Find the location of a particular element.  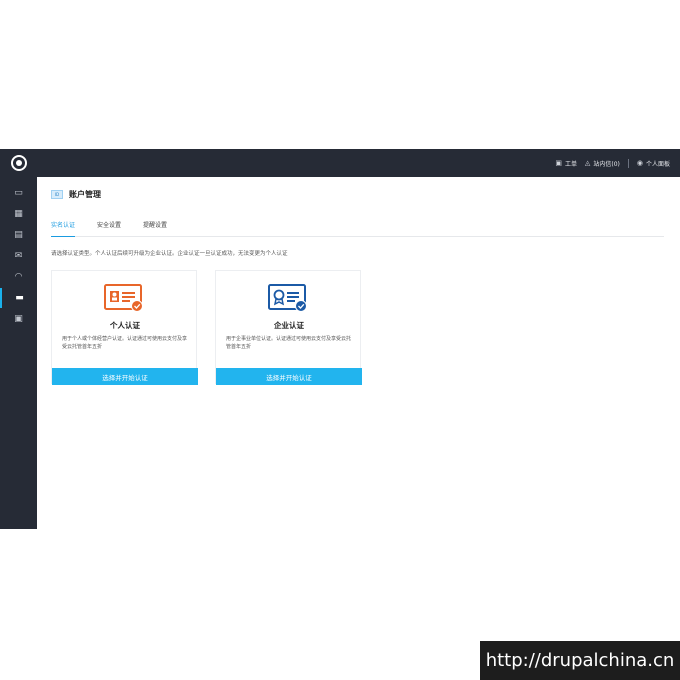

sidebar-item-grid: ▦ is located at coordinates (18, 214).